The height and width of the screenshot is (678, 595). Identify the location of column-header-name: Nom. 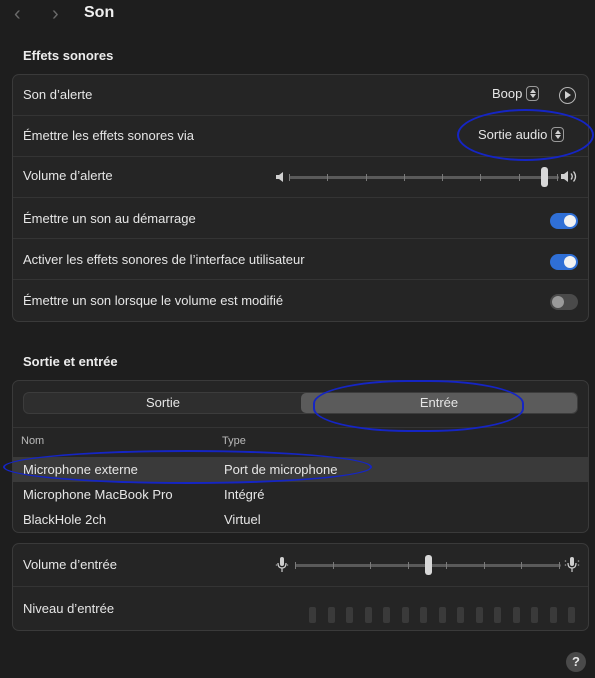
(32, 441).